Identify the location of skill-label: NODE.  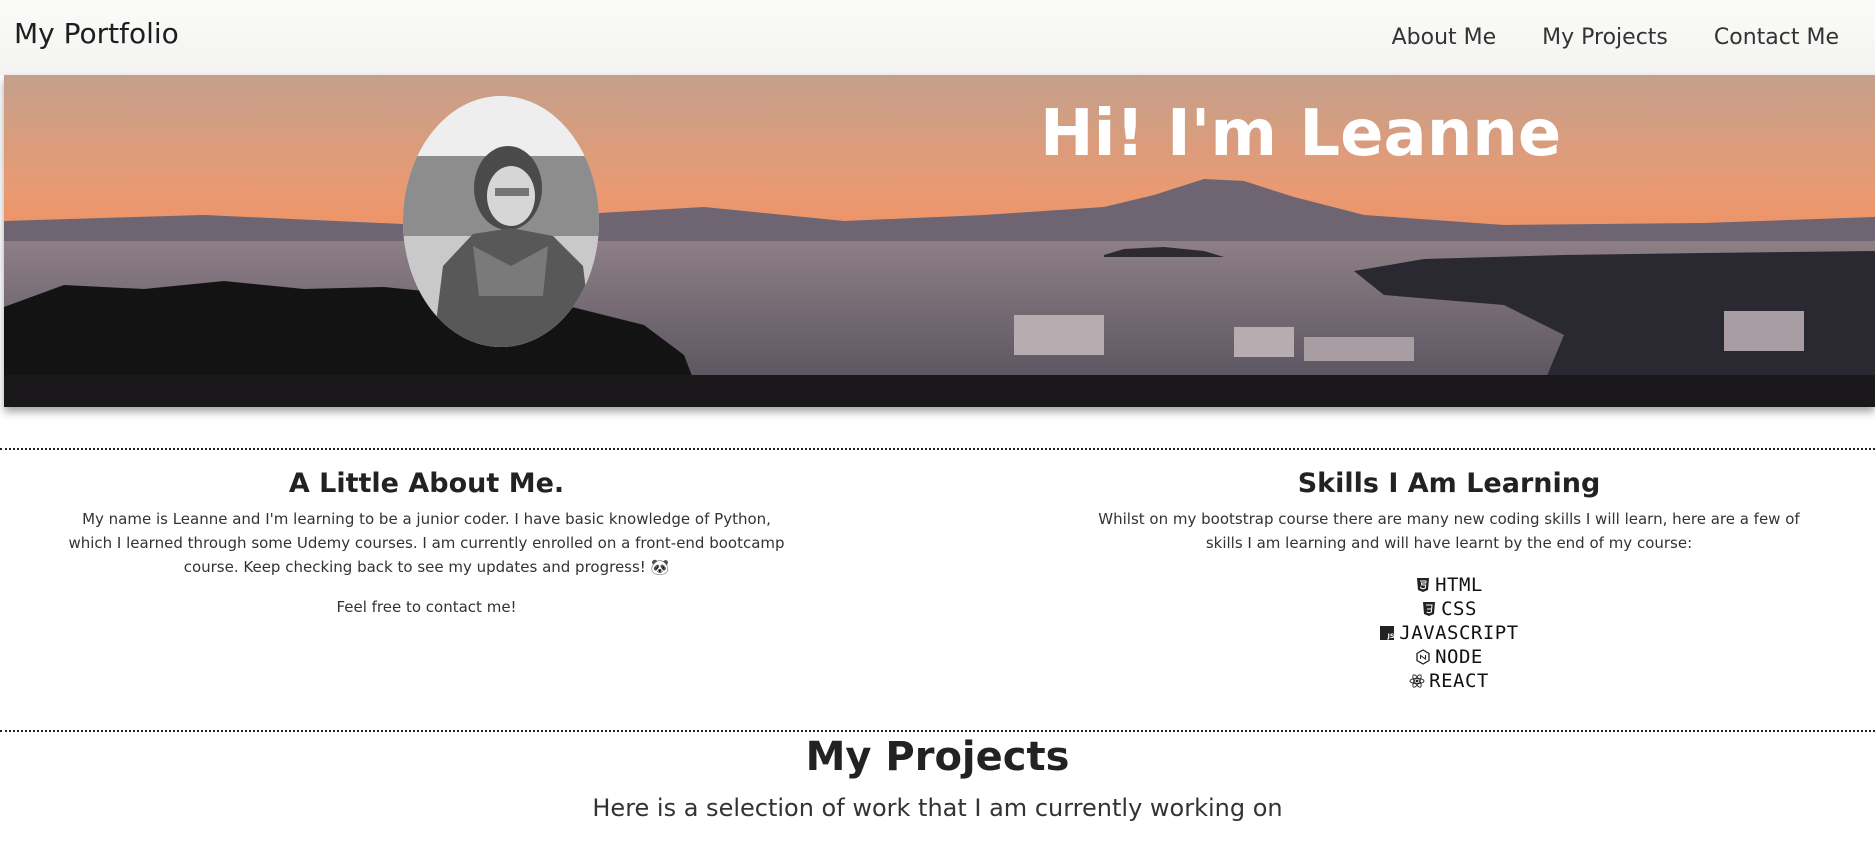
(1459, 657).